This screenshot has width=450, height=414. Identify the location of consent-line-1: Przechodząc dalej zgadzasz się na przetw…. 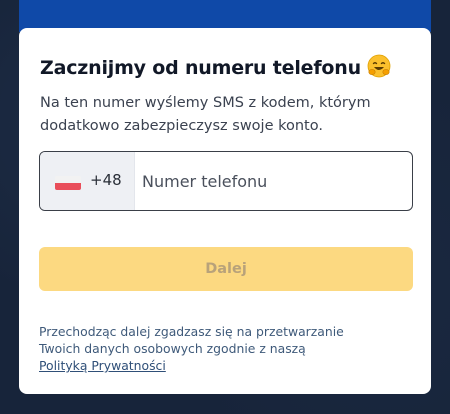
(191, 331).